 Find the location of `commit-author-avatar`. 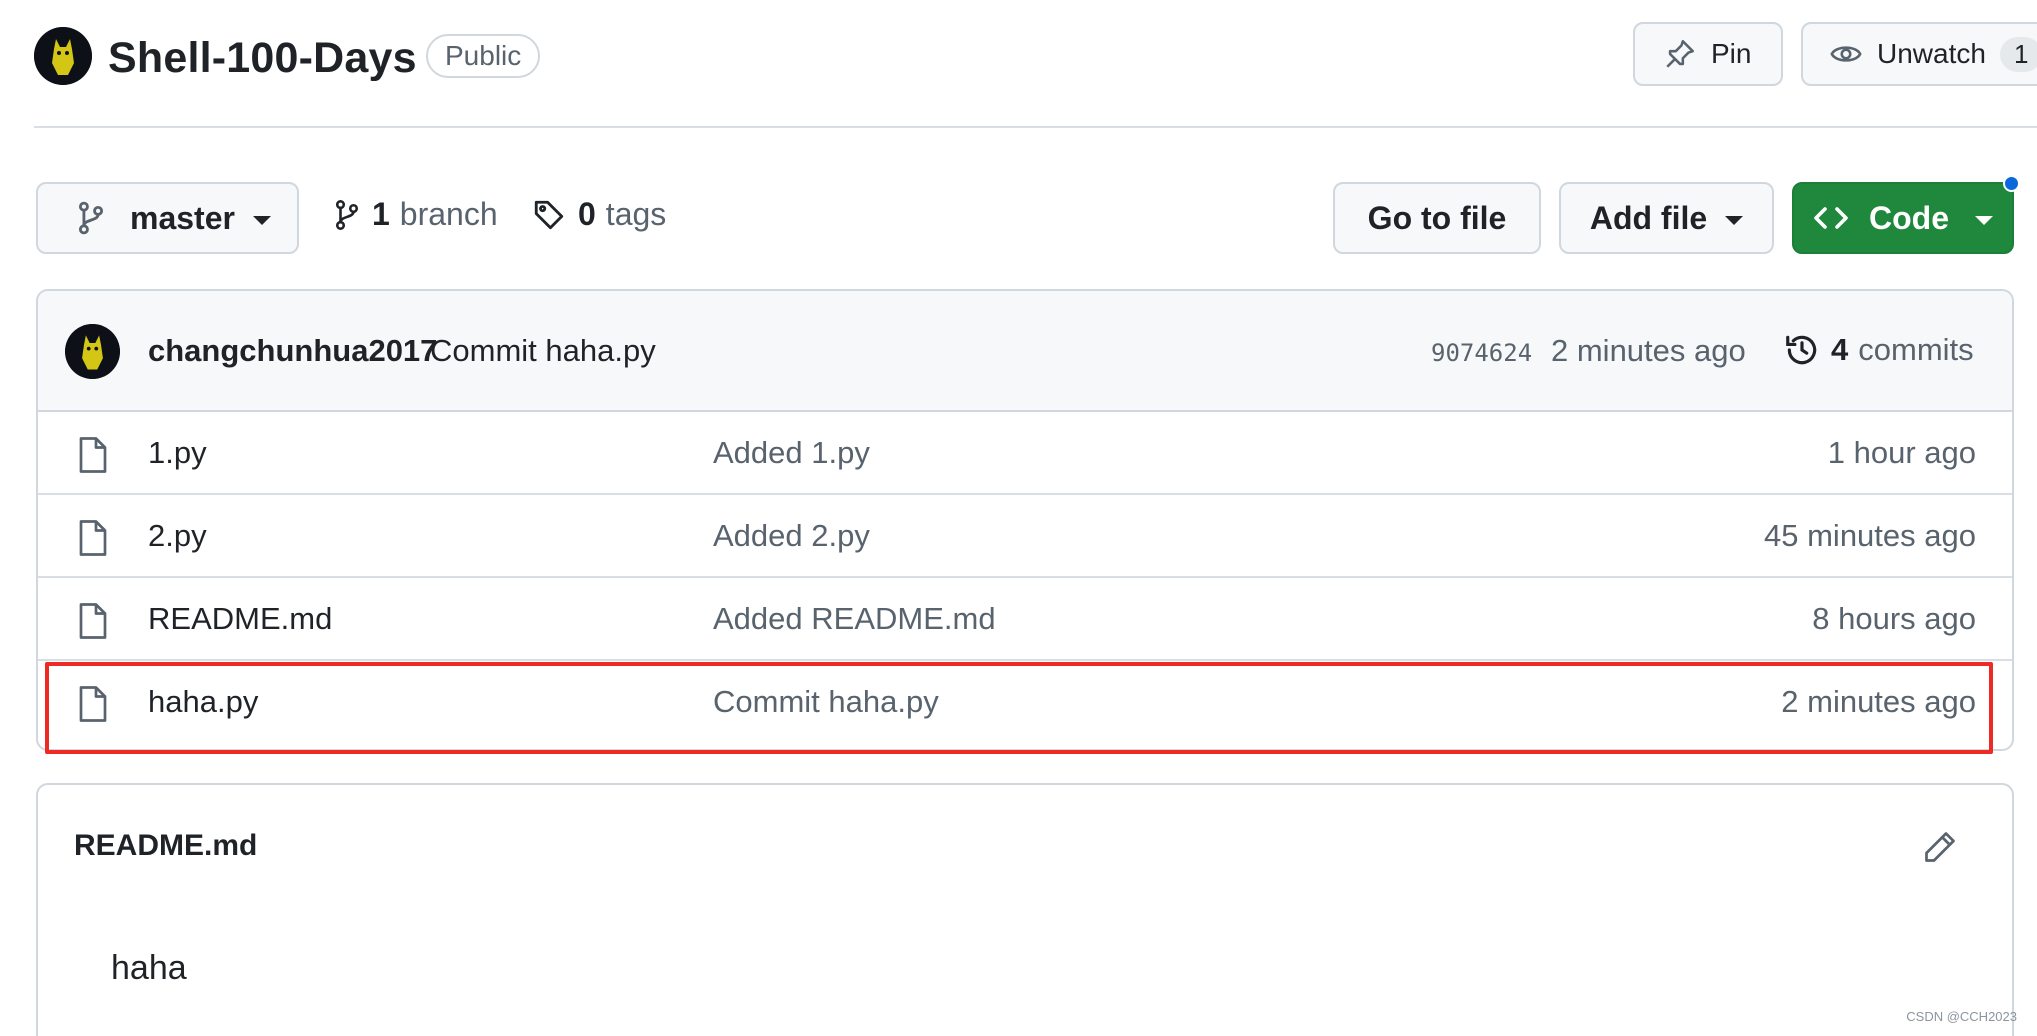

commit-author-avatar is located at coordinates (92, 351).